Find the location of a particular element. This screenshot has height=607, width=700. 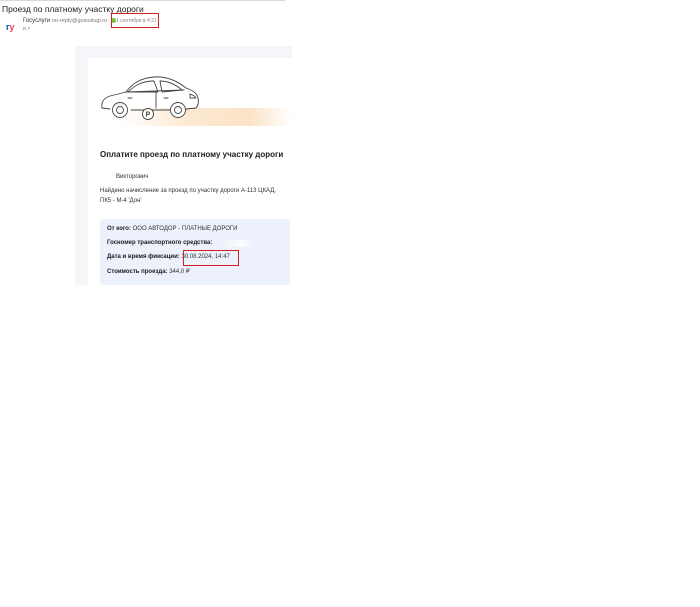

sender-name: Госуслуги is located at coordinates (36, 21).